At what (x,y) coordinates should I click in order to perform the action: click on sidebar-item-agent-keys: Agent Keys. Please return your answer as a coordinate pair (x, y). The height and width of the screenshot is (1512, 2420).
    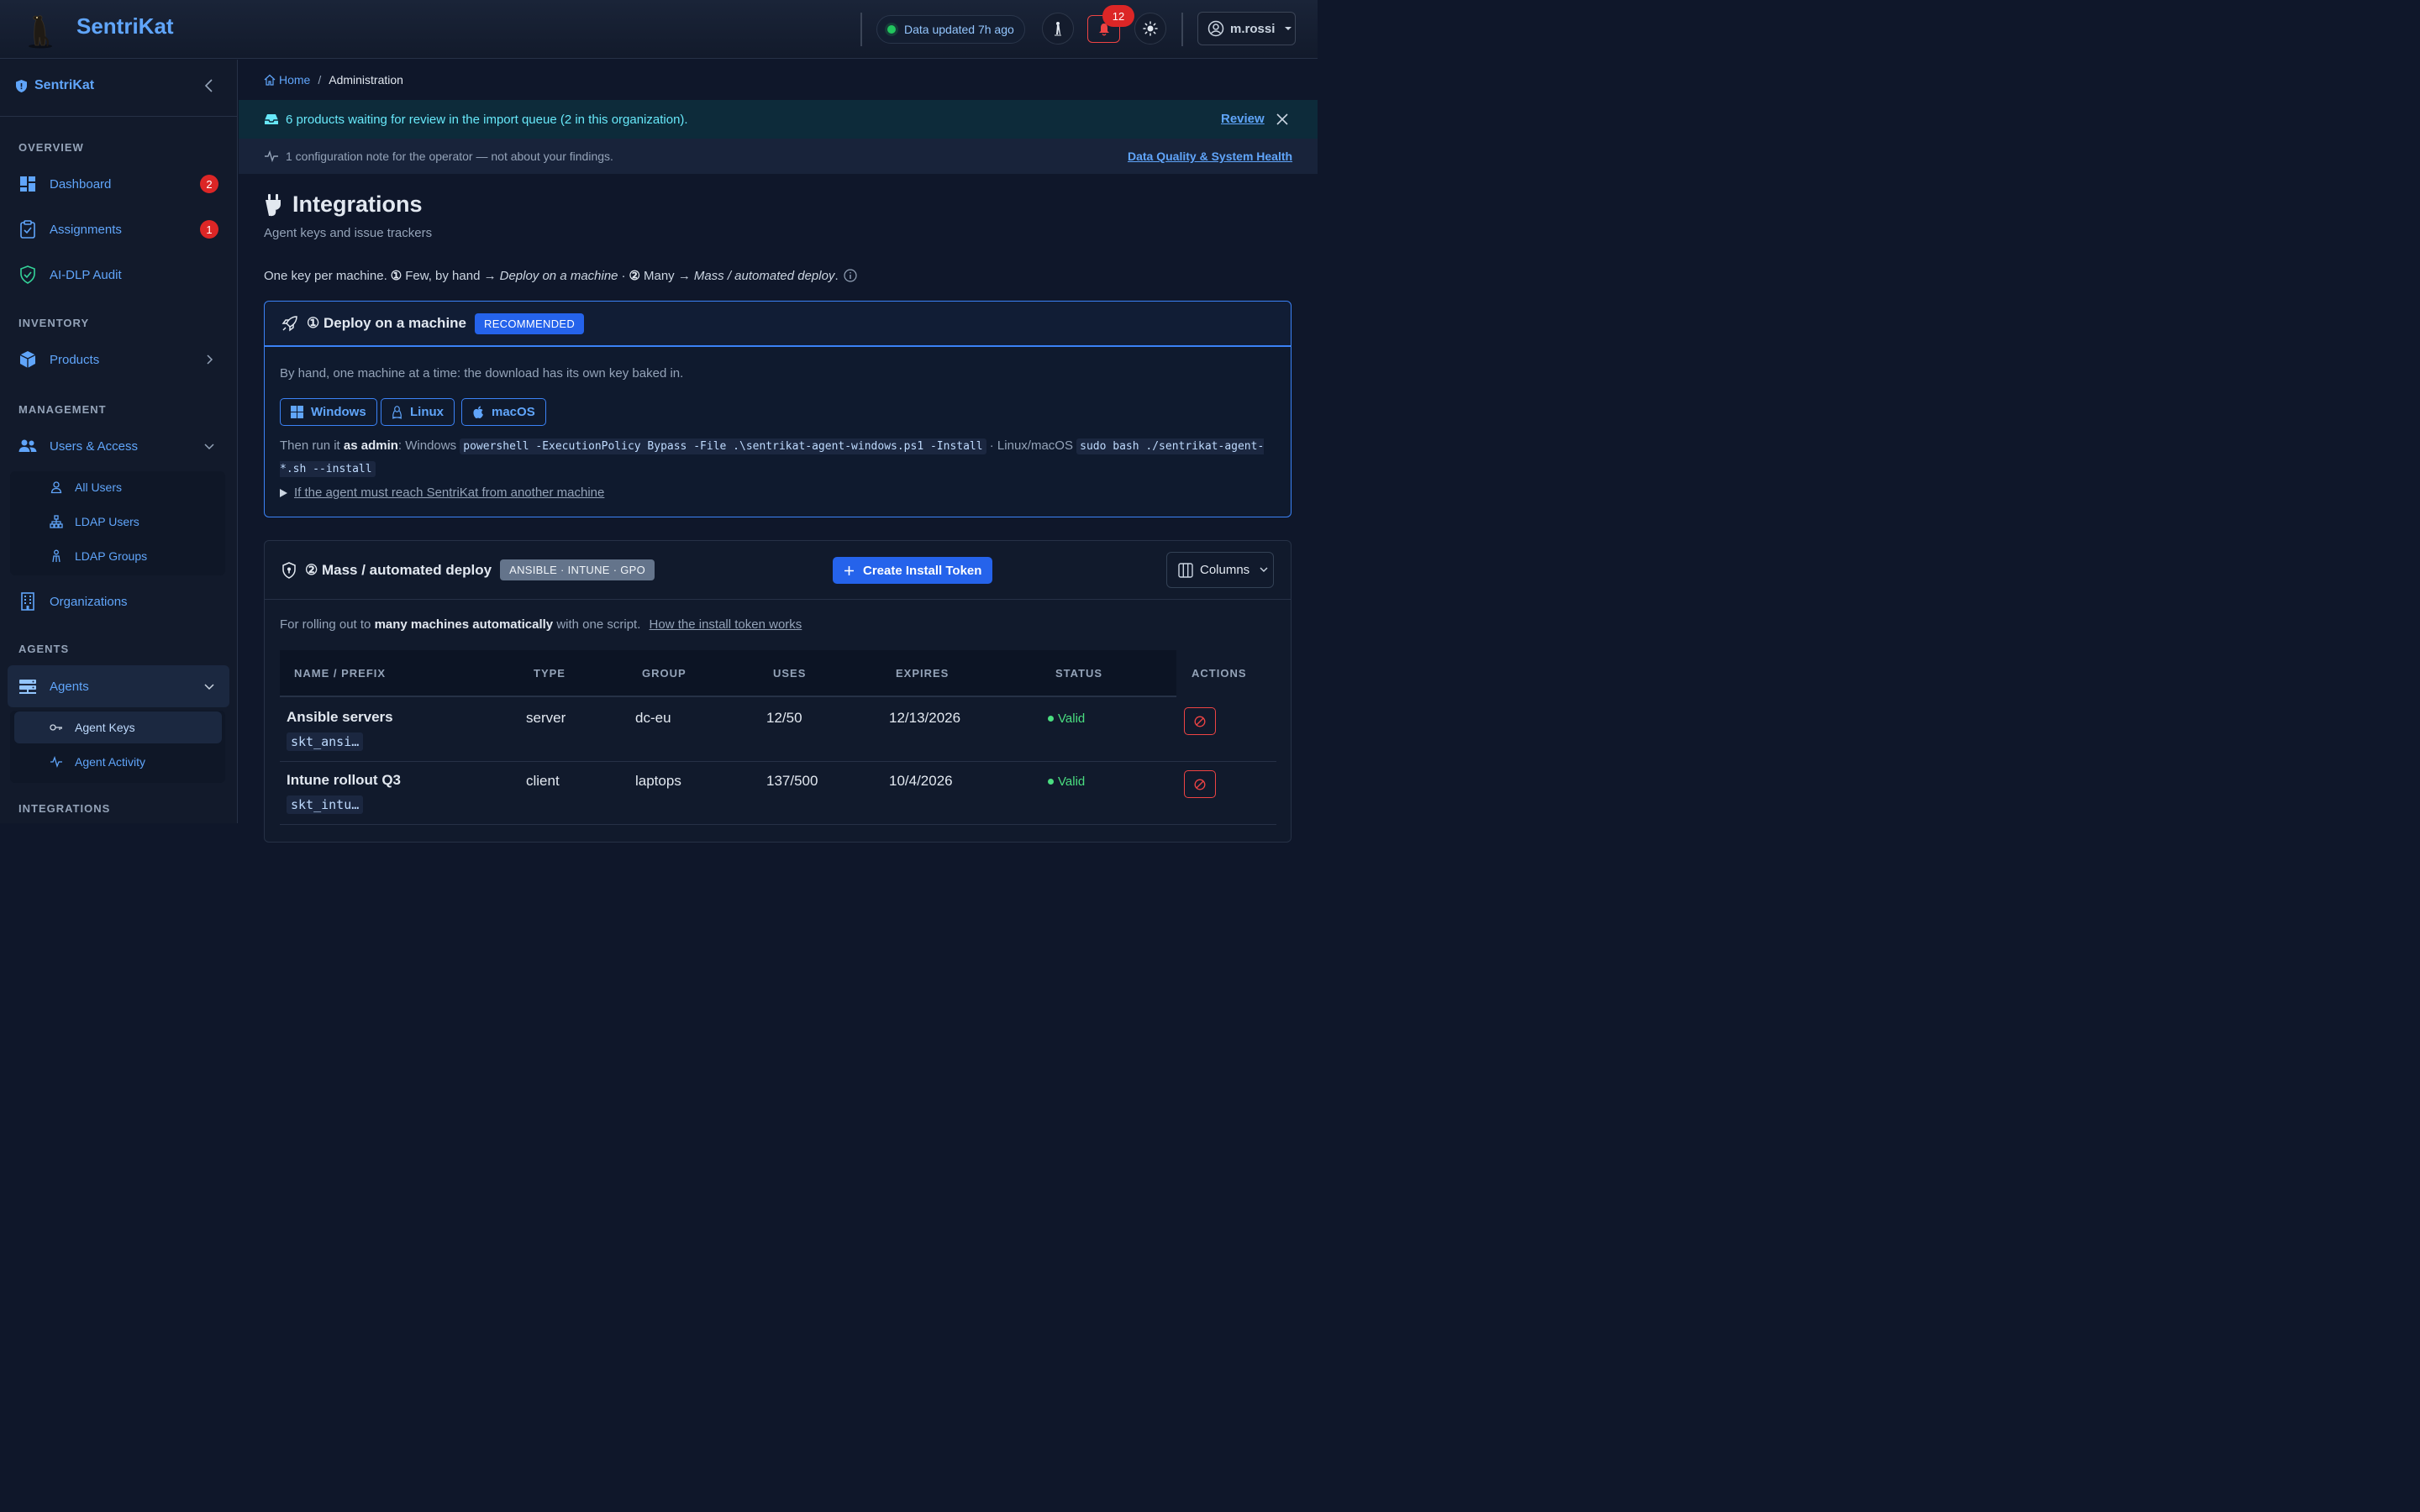
    Looking at the image, I should click on (118, 727).